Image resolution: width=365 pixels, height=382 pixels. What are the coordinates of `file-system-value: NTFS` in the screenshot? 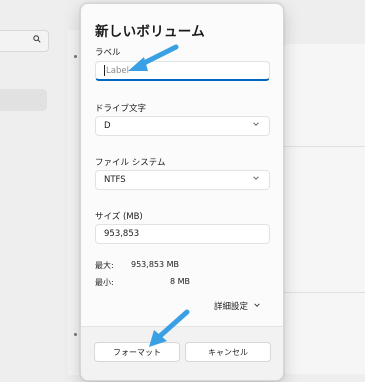 It's located at (115, 180).